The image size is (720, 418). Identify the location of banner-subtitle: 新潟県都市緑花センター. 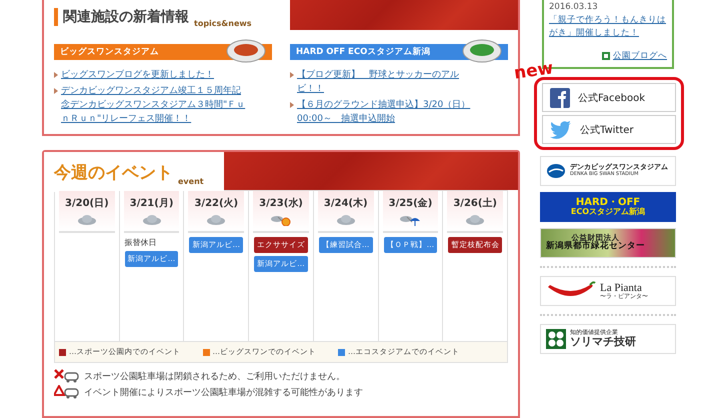
(595, 247).